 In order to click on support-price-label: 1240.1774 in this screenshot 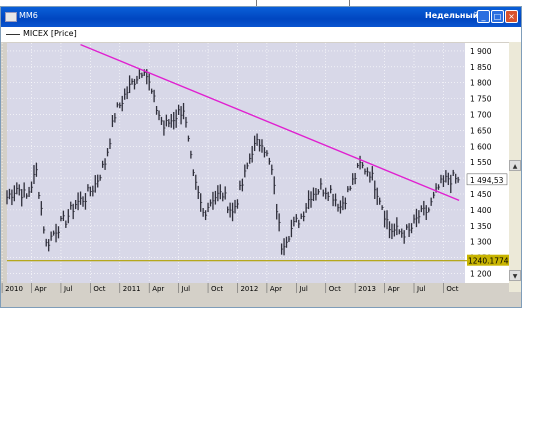, I will do `click(488, 261)`.